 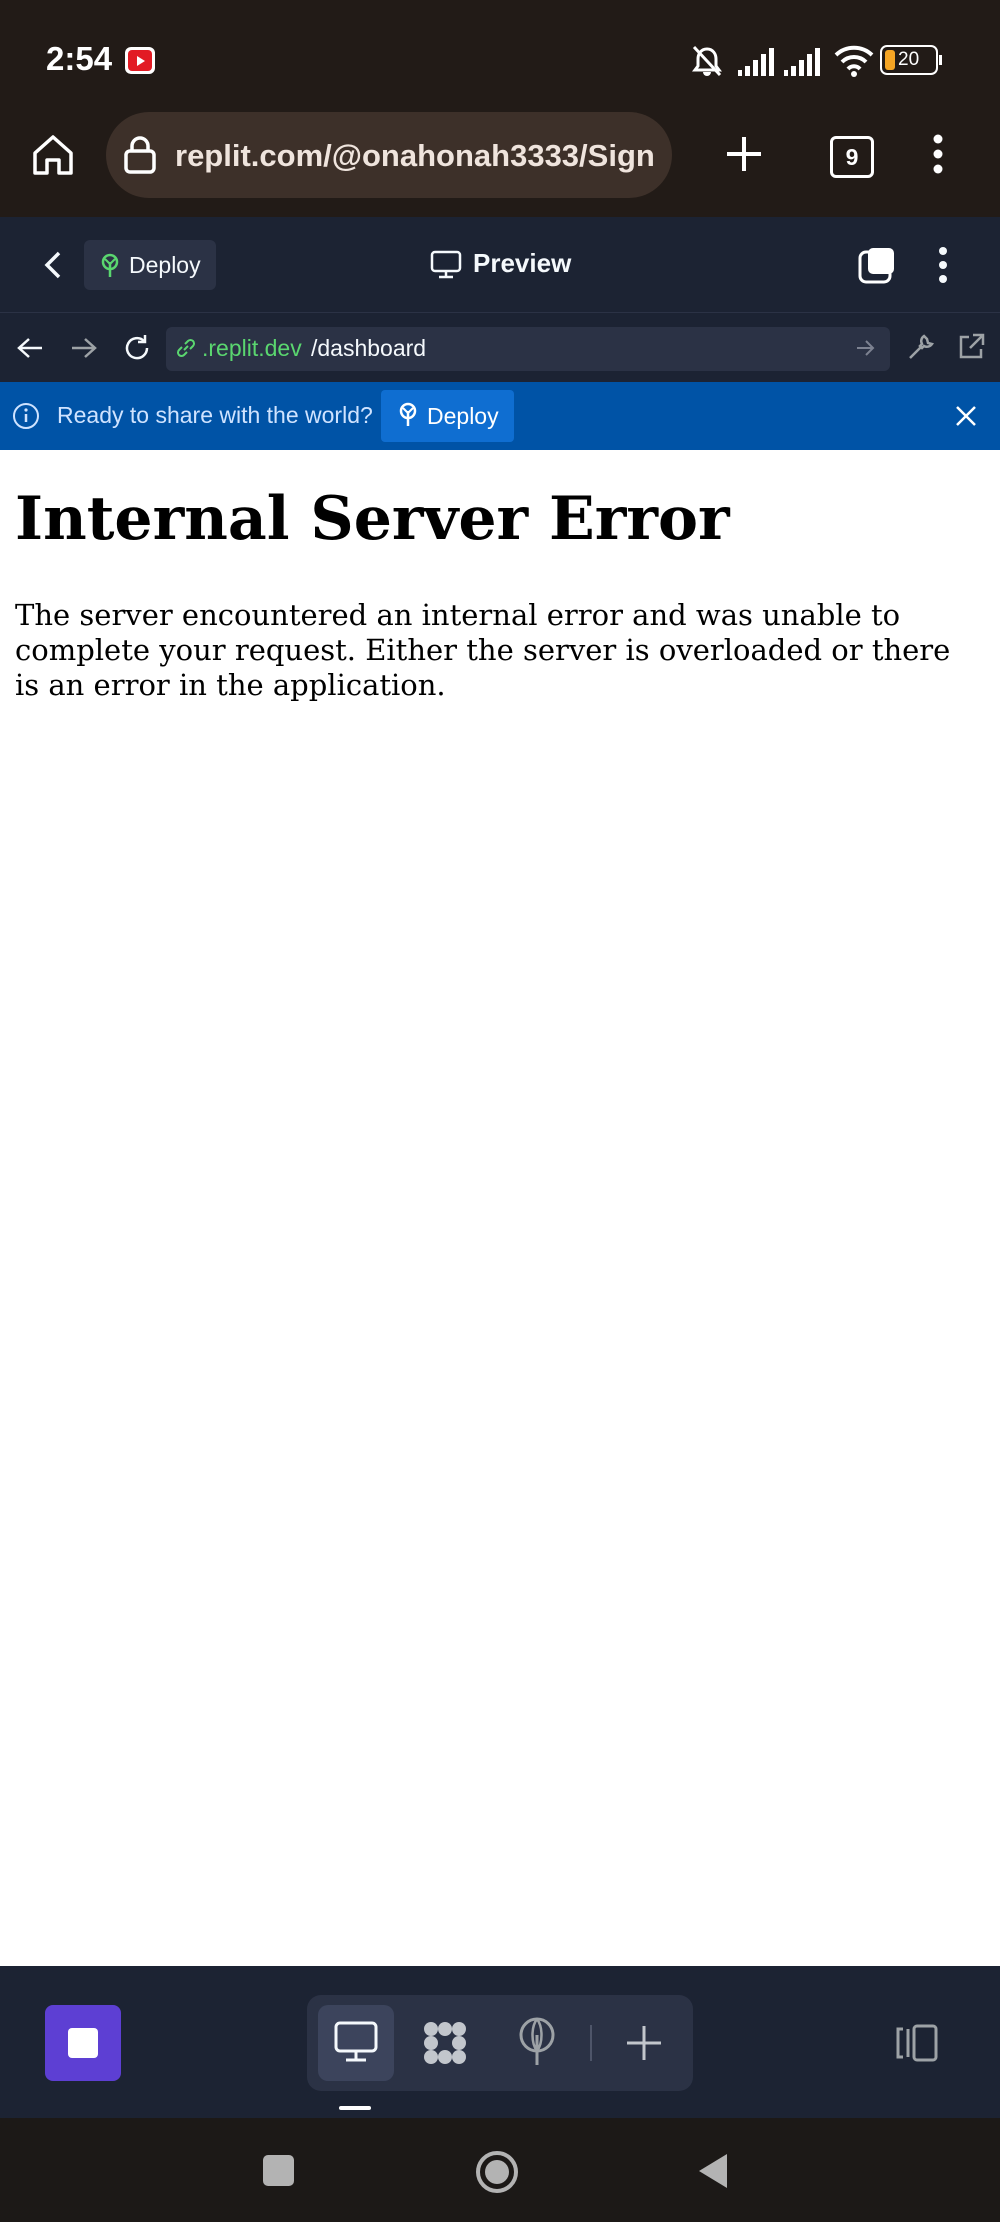 What do you see at coordinates (591, 2043) in the screenshot?
I see `tool-divider` at bounding box center [591, 2043].